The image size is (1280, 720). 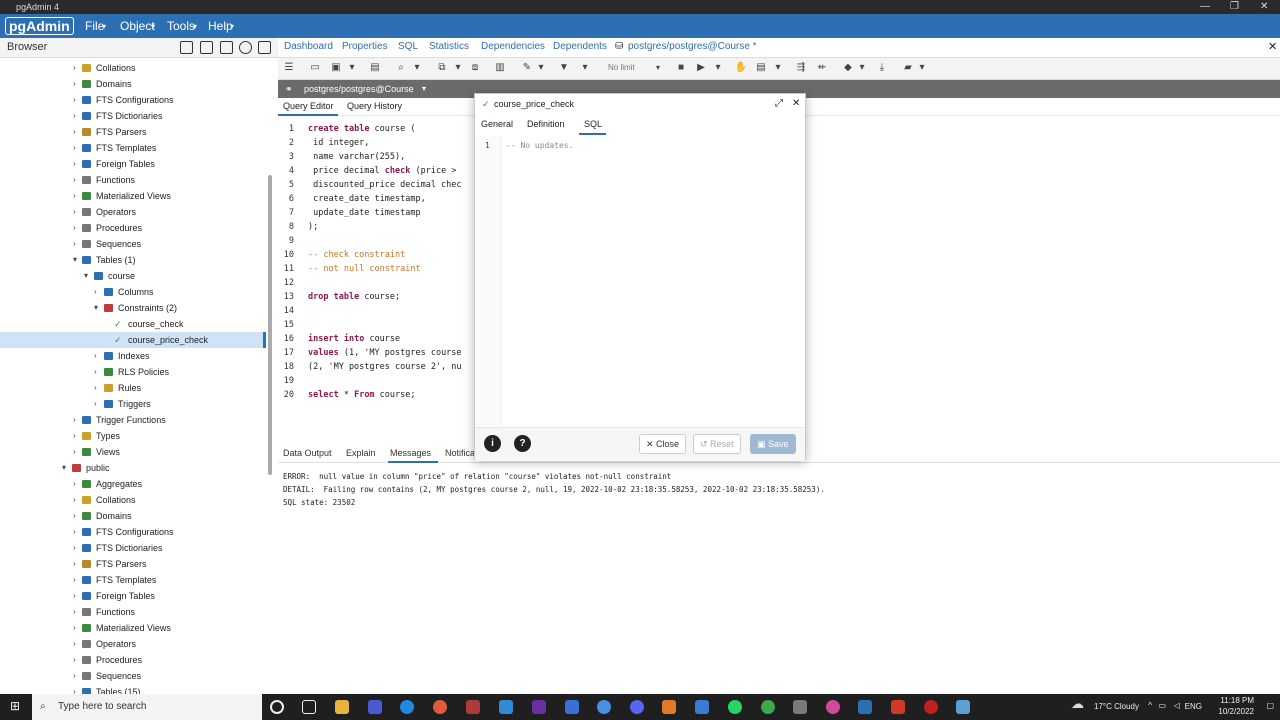 What do you see at coordinates (133, 644) in the screenshot?
I see `tree-item: › Operators` at bounding box center [133, 644].